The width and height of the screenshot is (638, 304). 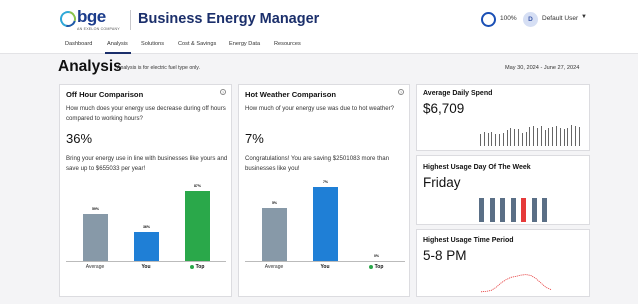 I want to click on logo-wordmark: bge, so click(x=91, y=16).